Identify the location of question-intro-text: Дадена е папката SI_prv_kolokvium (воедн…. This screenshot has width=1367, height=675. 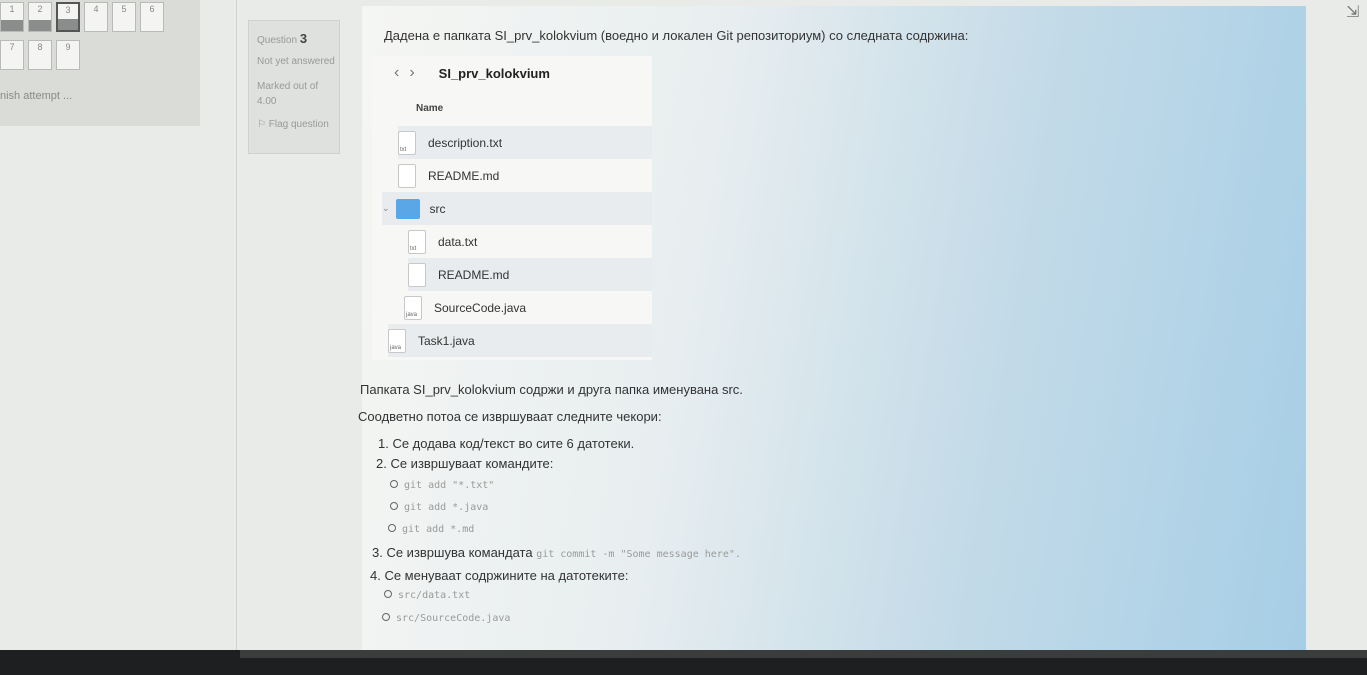
(676, 35).